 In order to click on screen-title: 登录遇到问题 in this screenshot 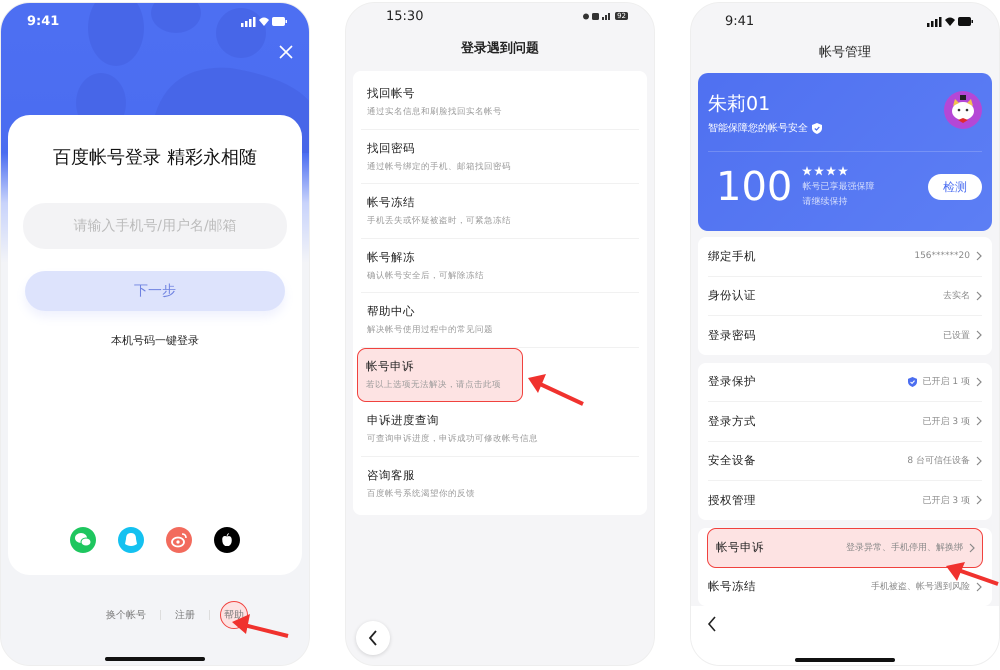, I will do `click(500, 49)`.